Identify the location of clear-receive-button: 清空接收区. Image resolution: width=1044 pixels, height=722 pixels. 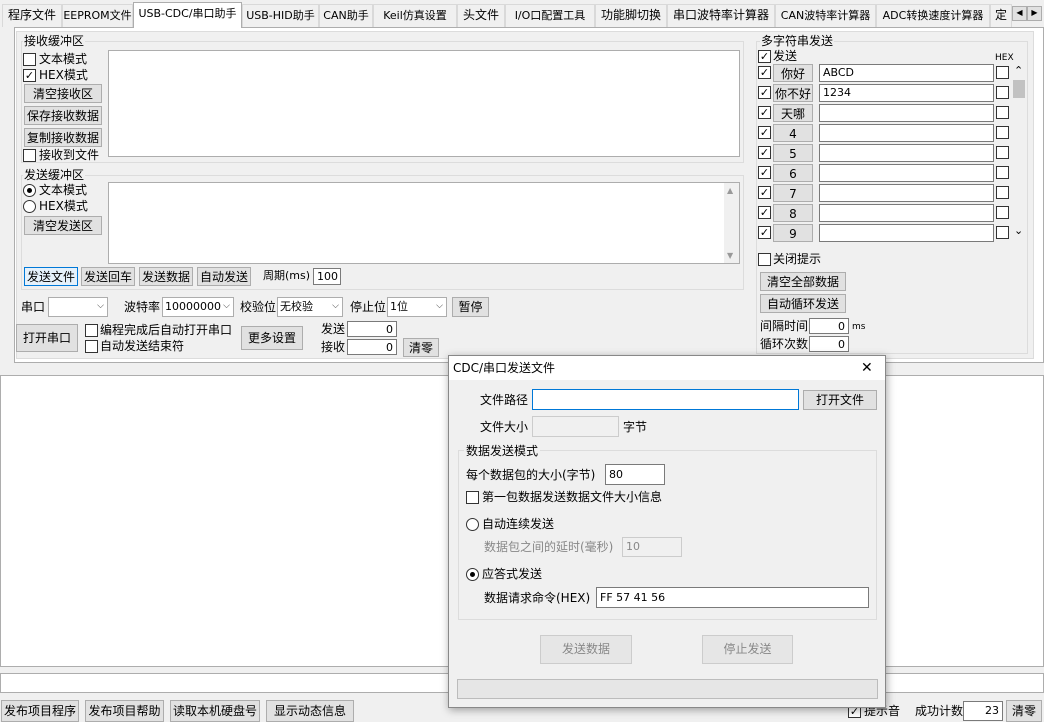
(63, 93).